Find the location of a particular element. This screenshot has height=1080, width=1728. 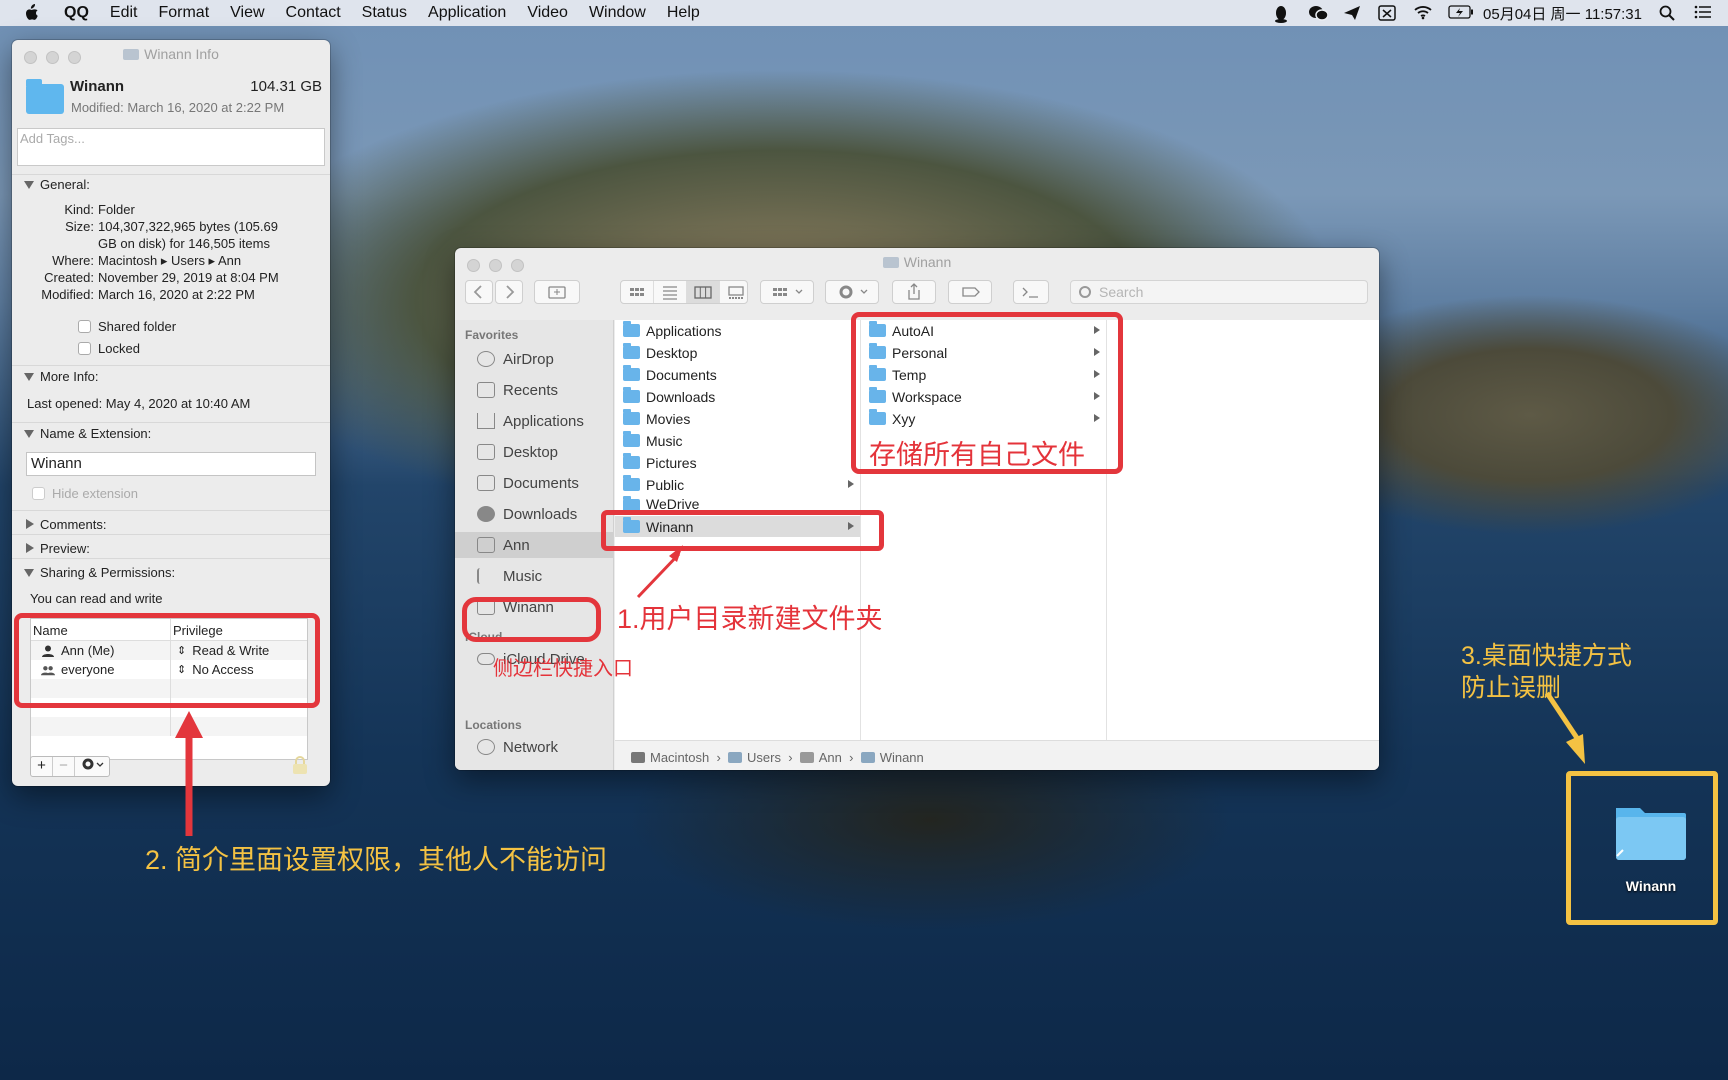

menu-edit: Edit is located at coordinates (124, 13).